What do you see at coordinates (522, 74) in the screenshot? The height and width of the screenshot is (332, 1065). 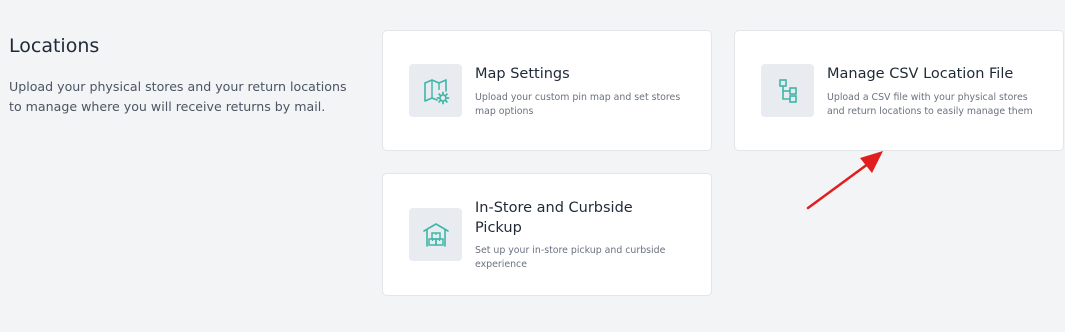 I see `card-title: Map Settings` at bounding box center [522, 74].